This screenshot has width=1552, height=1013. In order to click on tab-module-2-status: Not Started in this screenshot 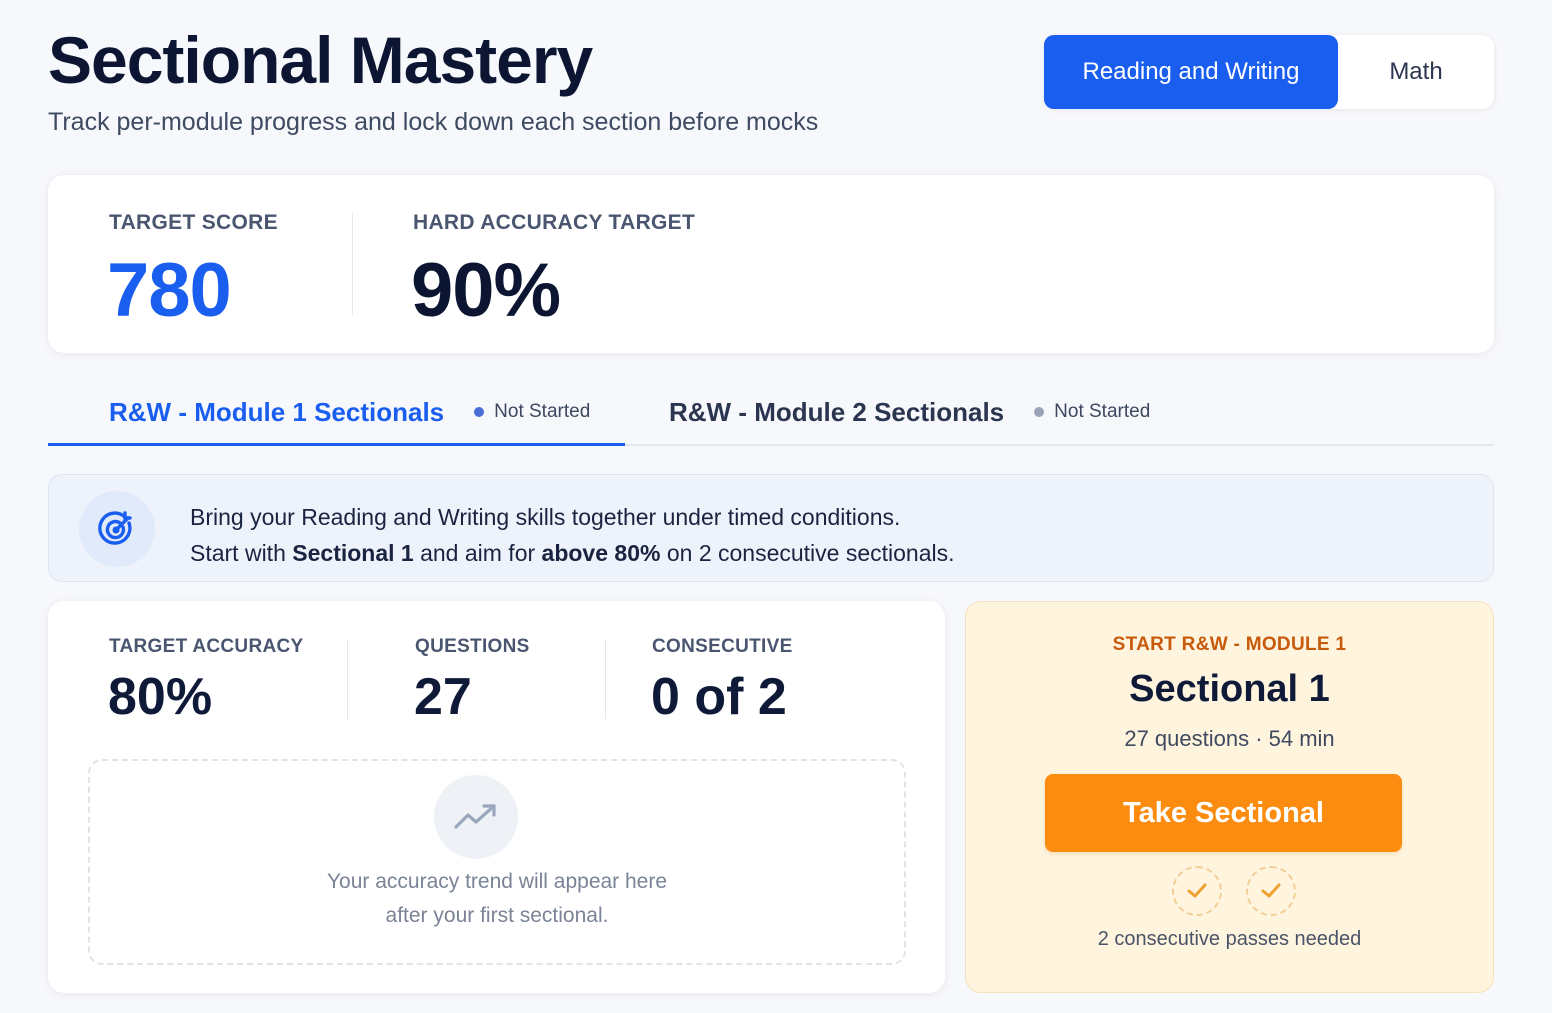, I will do `click(1092, 412)`.